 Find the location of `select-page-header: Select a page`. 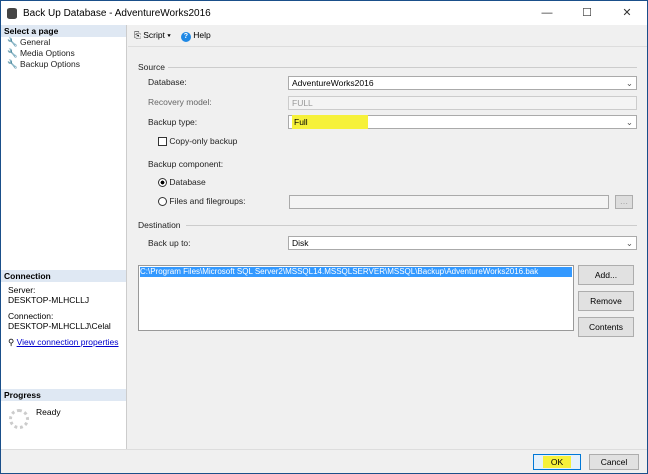

select-page-header: Select a page is located at coordinates (63, 31).